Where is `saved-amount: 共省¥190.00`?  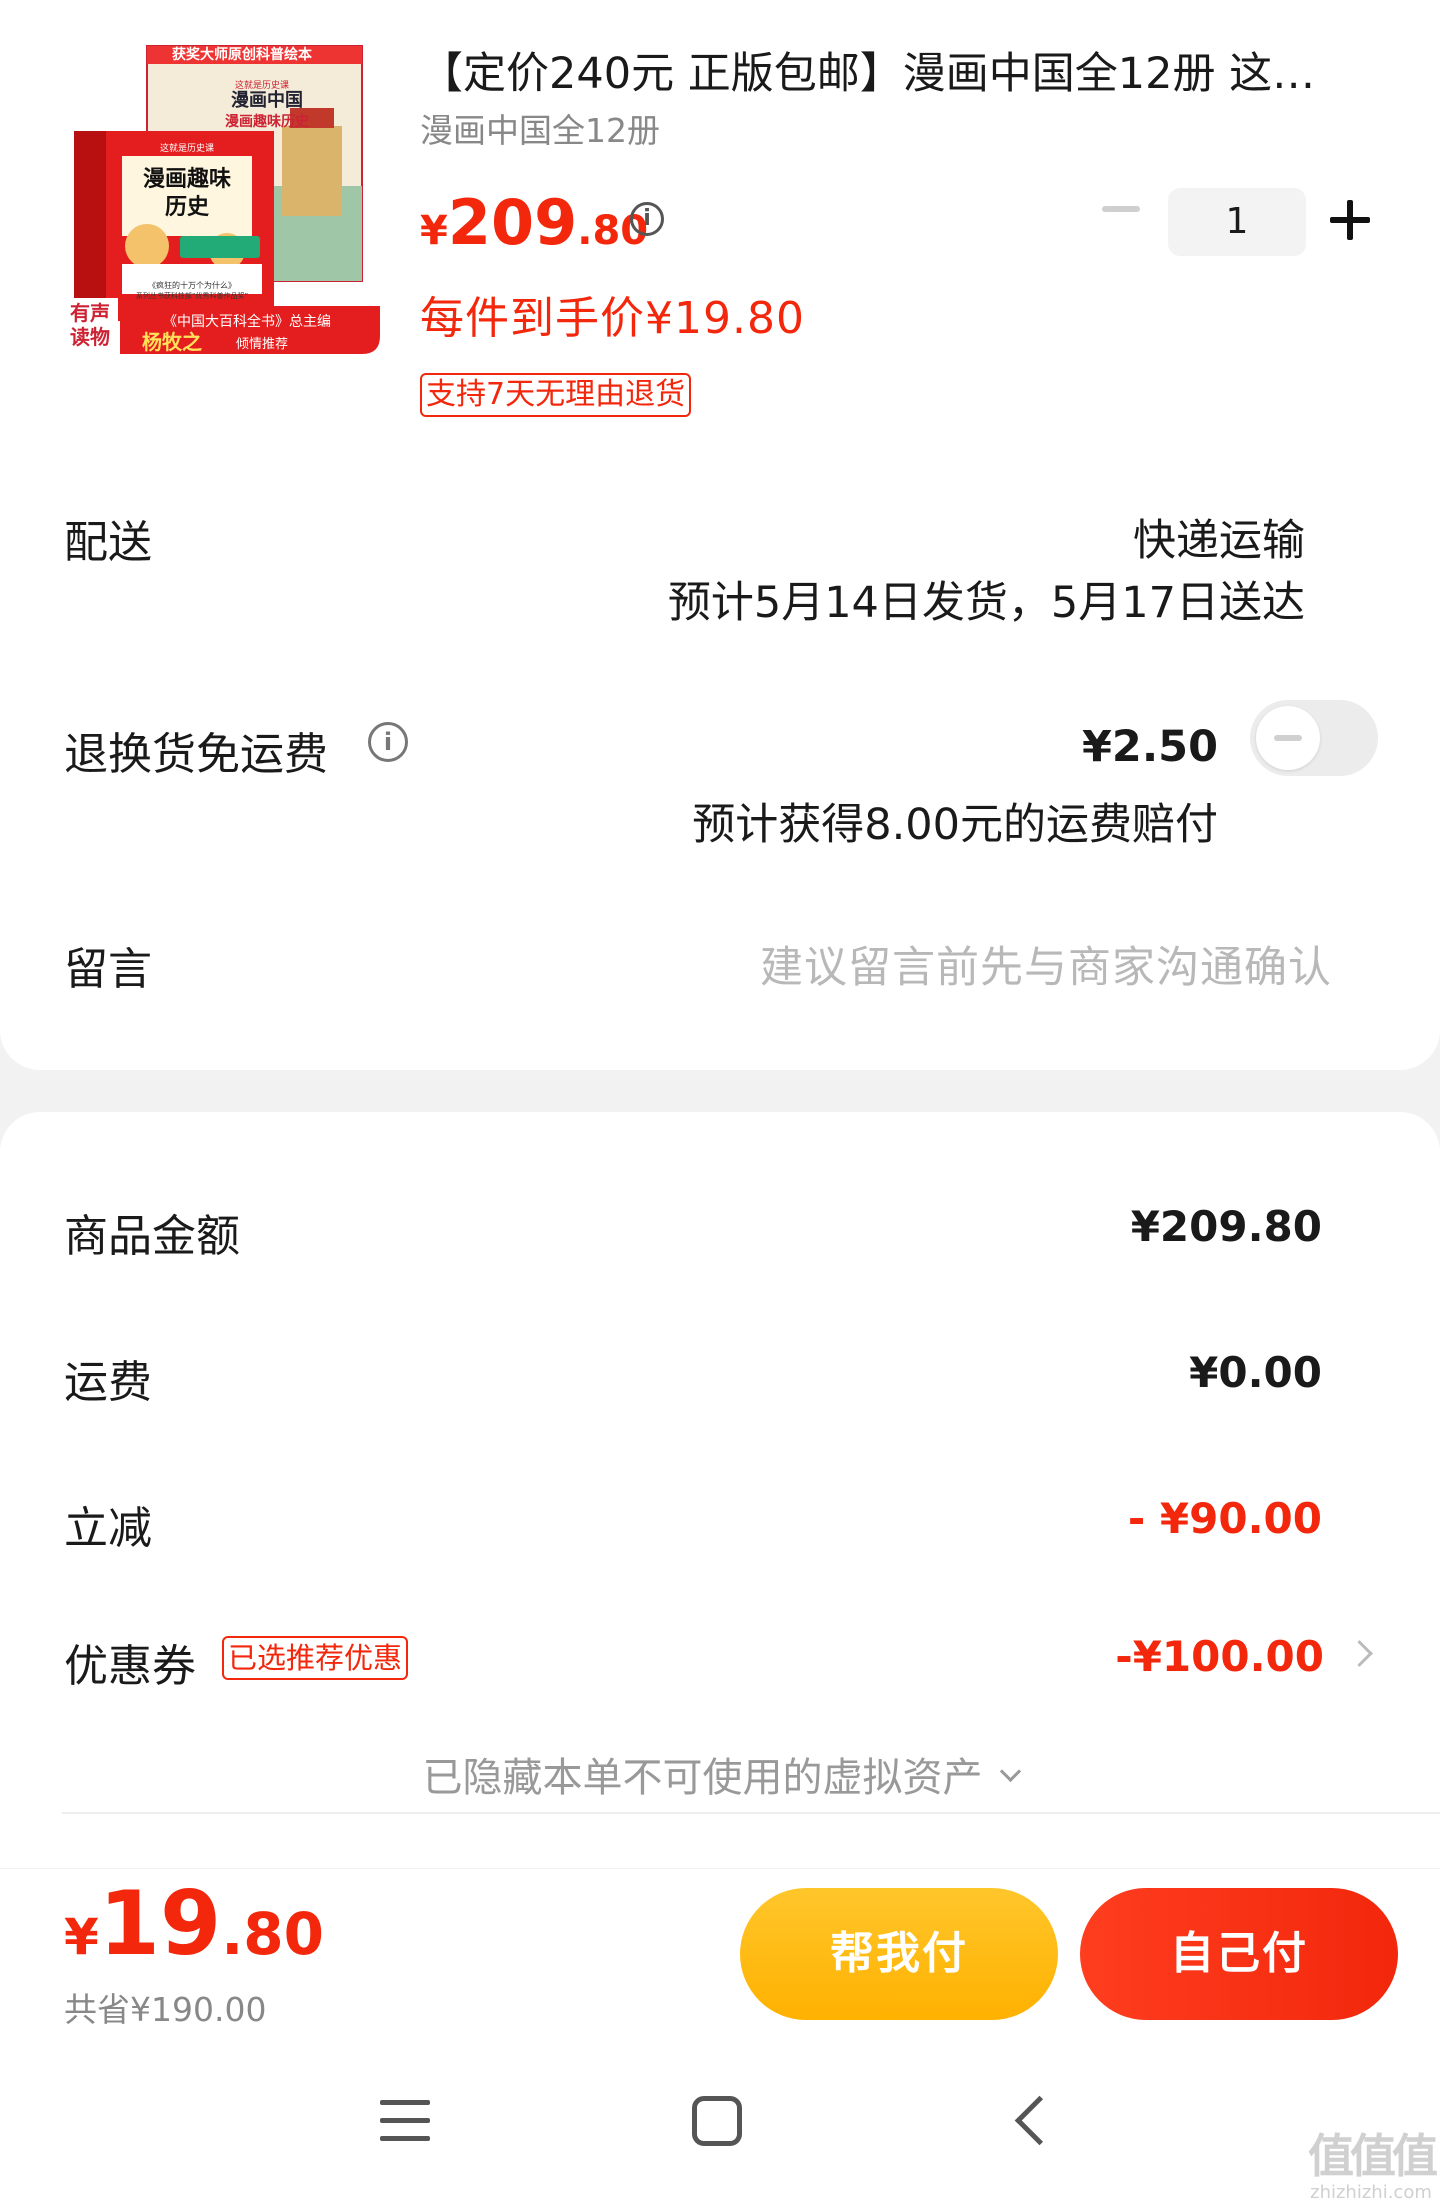
saved-amount: 共省¥190.00 is located at coordinates (165, 2009).